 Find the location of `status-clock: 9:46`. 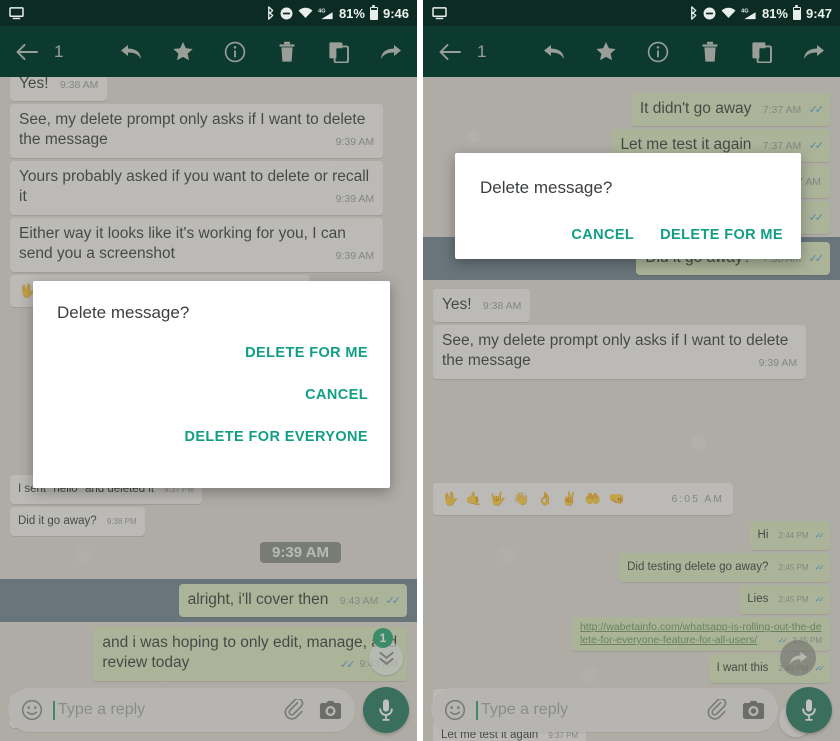

status-clock: 9:46 is located at coordinates (395, 13).